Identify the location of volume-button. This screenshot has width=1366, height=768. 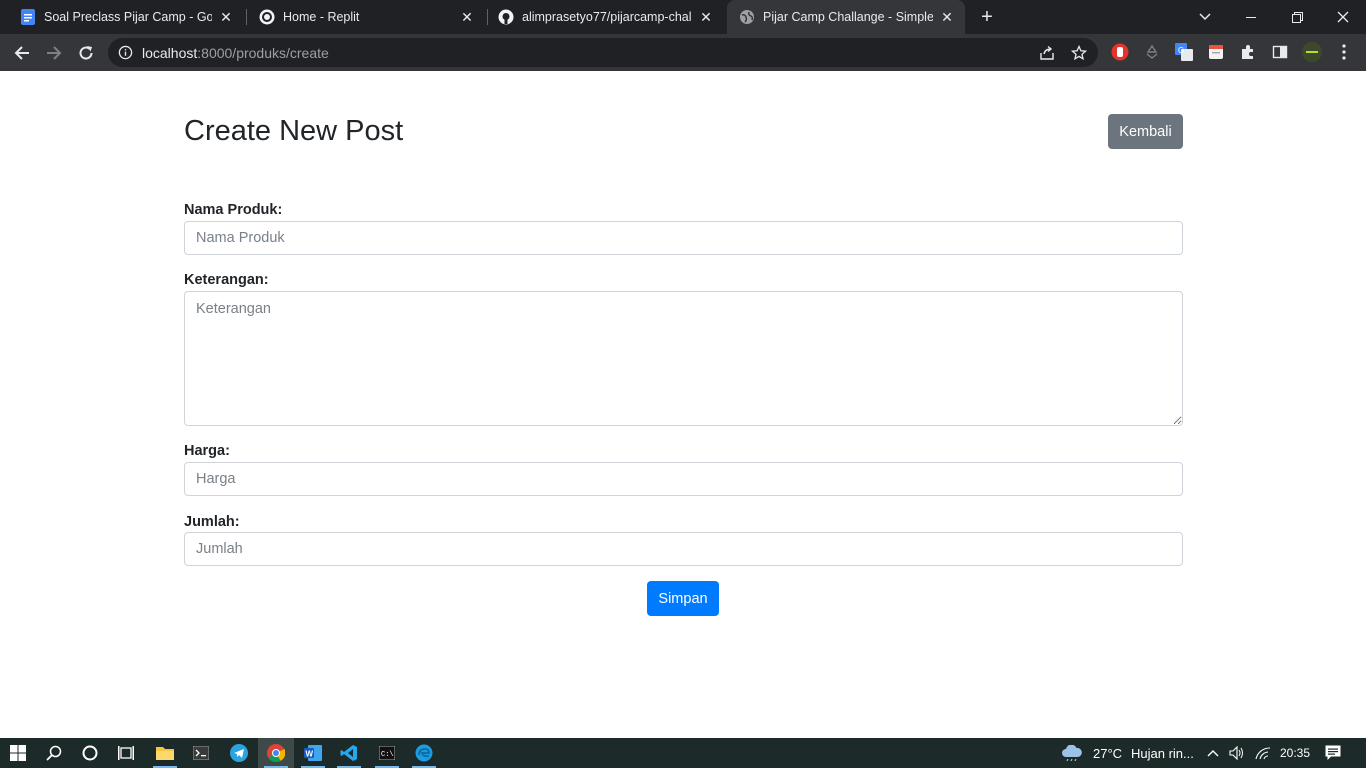
(1237, 753).